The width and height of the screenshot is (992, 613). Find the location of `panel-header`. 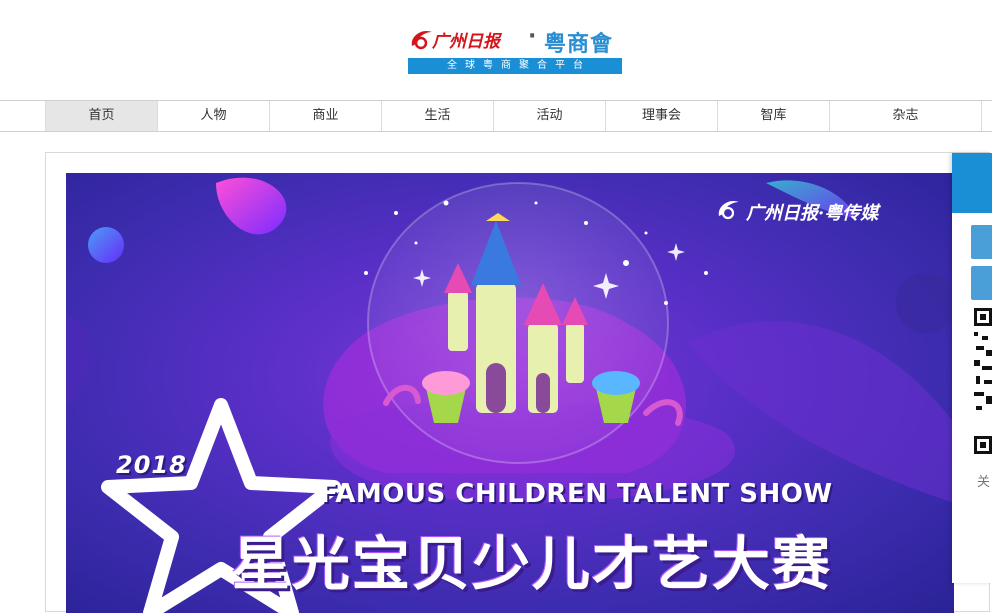

panel-header is located at coordinates (972, 183).